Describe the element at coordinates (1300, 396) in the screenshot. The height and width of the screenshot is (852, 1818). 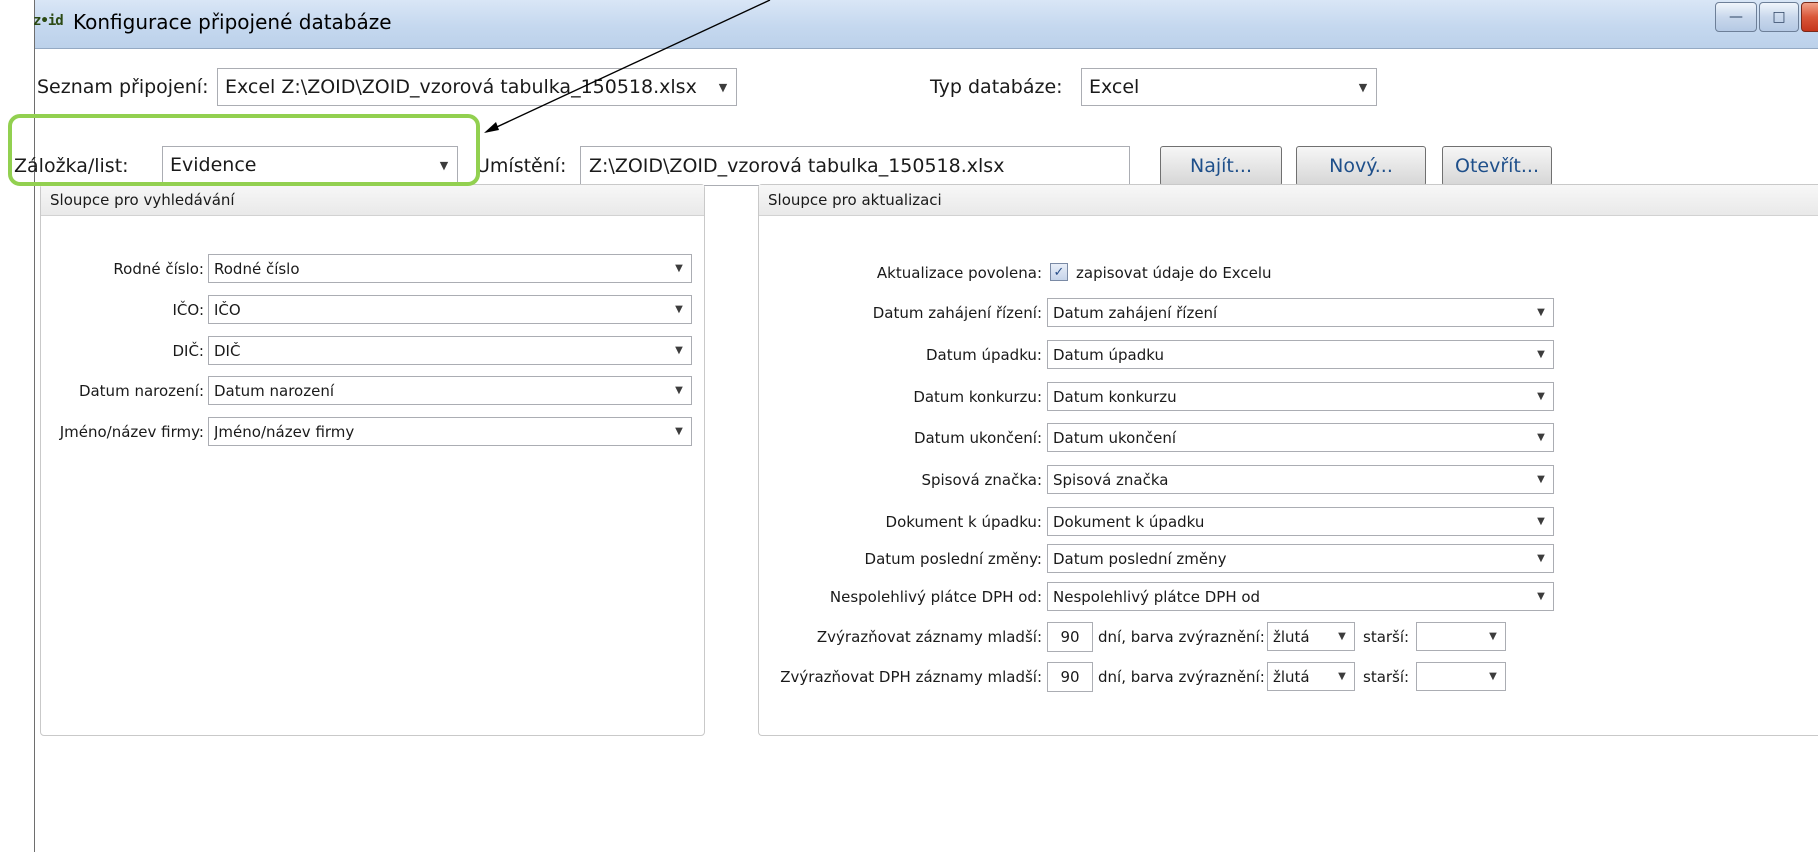
I see `update-select-konkurzu: Datum konkurzu ▼` at that location.